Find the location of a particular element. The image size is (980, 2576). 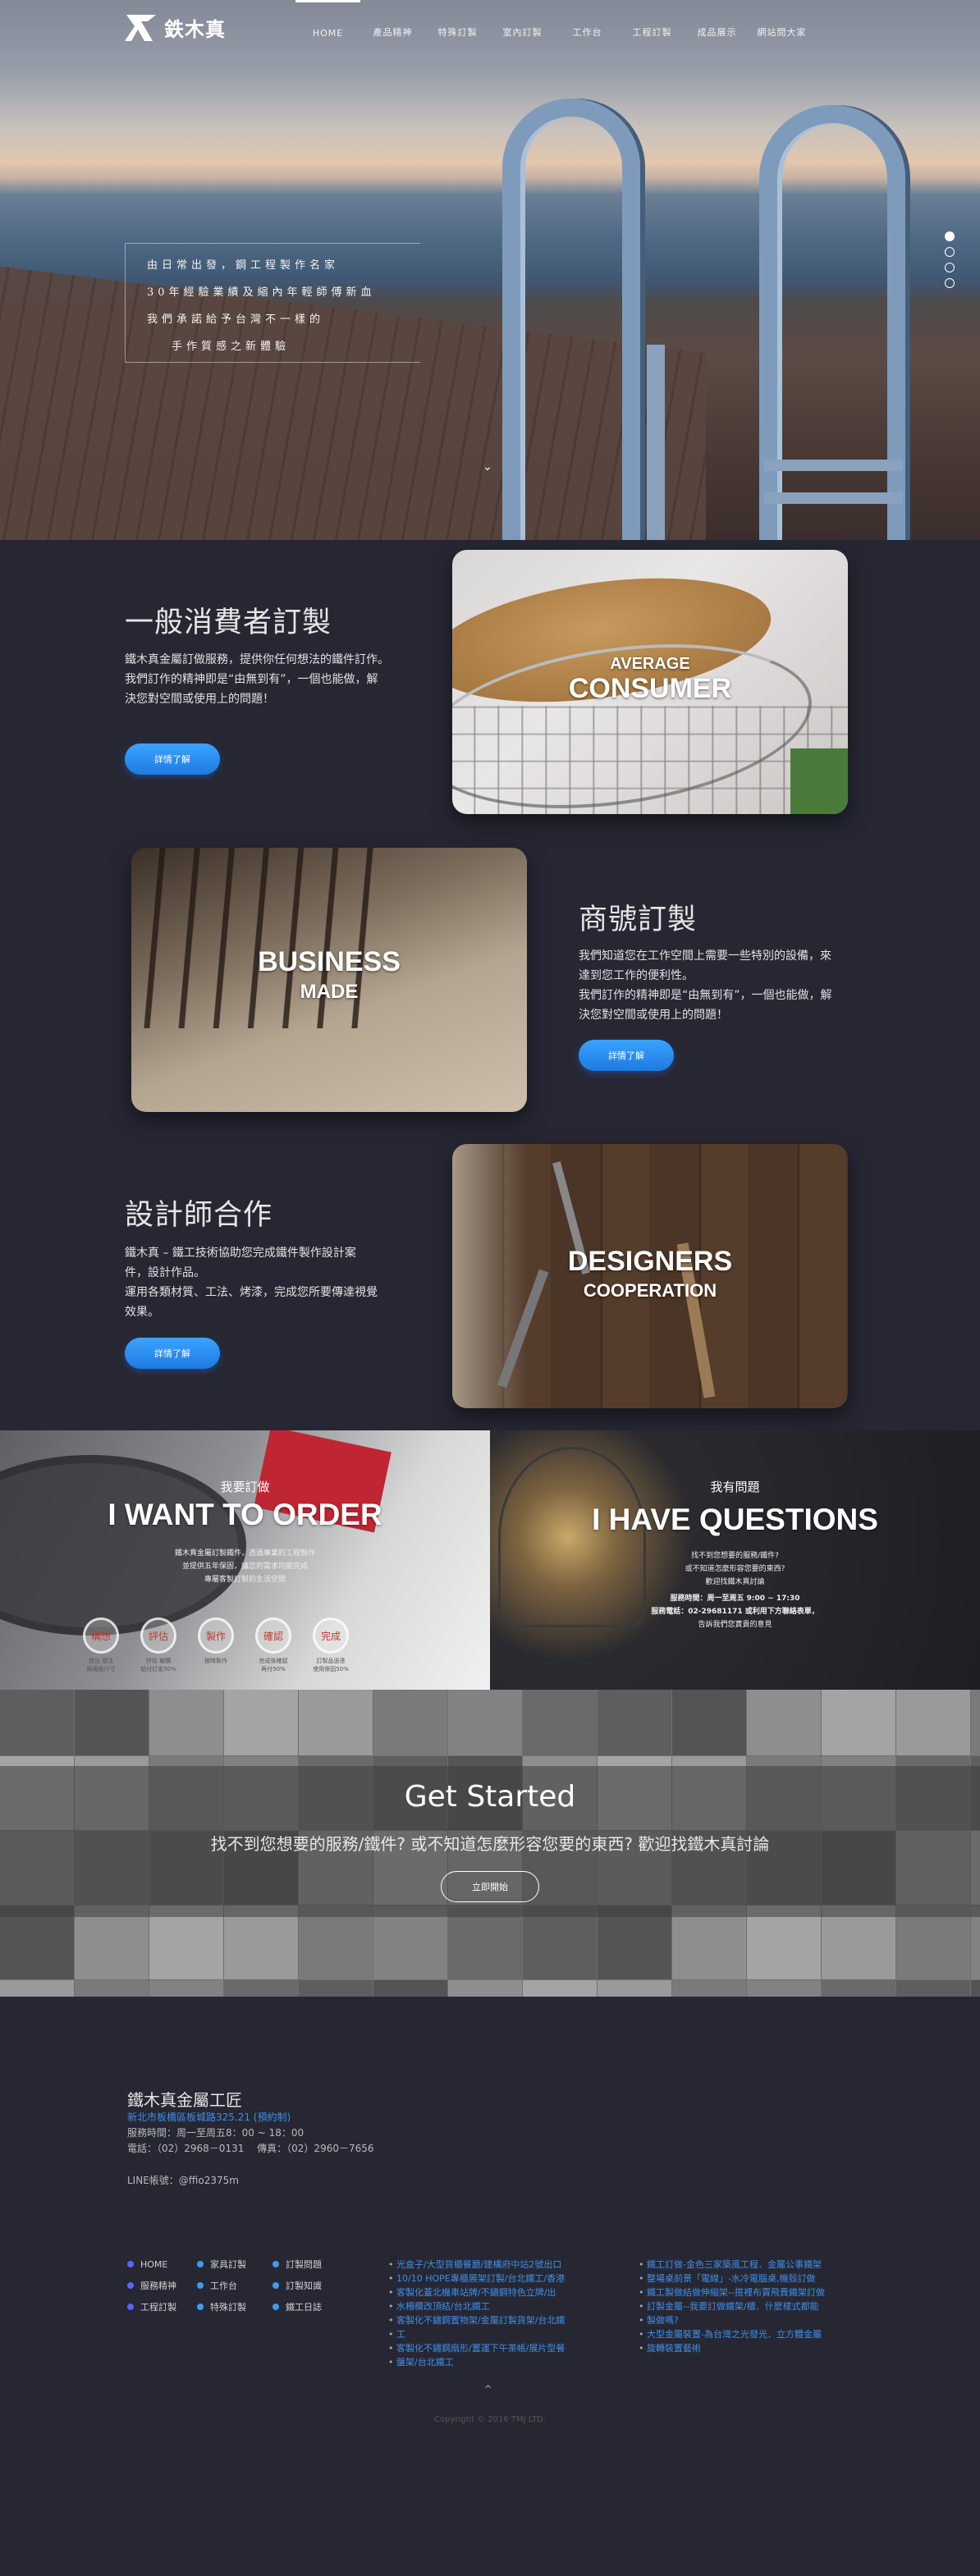

designer-title: 設計師合作 is located at coordinates (199, 1215).